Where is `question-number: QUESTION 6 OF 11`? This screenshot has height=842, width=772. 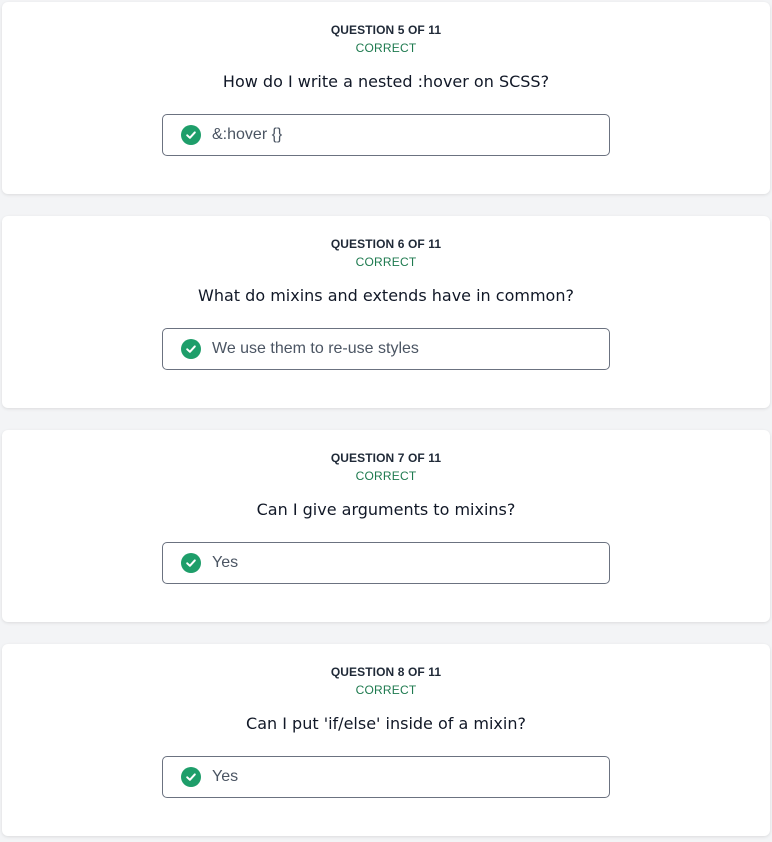 question-number: QUESTION 6 OF 11 is located at coordinates (386, 244).